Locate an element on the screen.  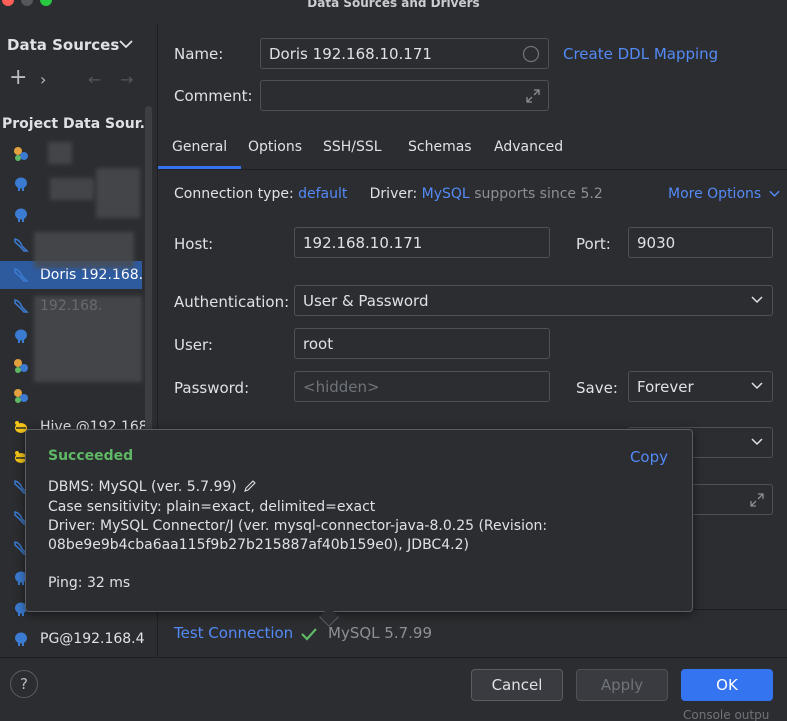
name-value: Doris 192.168.10.171 is located at coordinates (350, 54).